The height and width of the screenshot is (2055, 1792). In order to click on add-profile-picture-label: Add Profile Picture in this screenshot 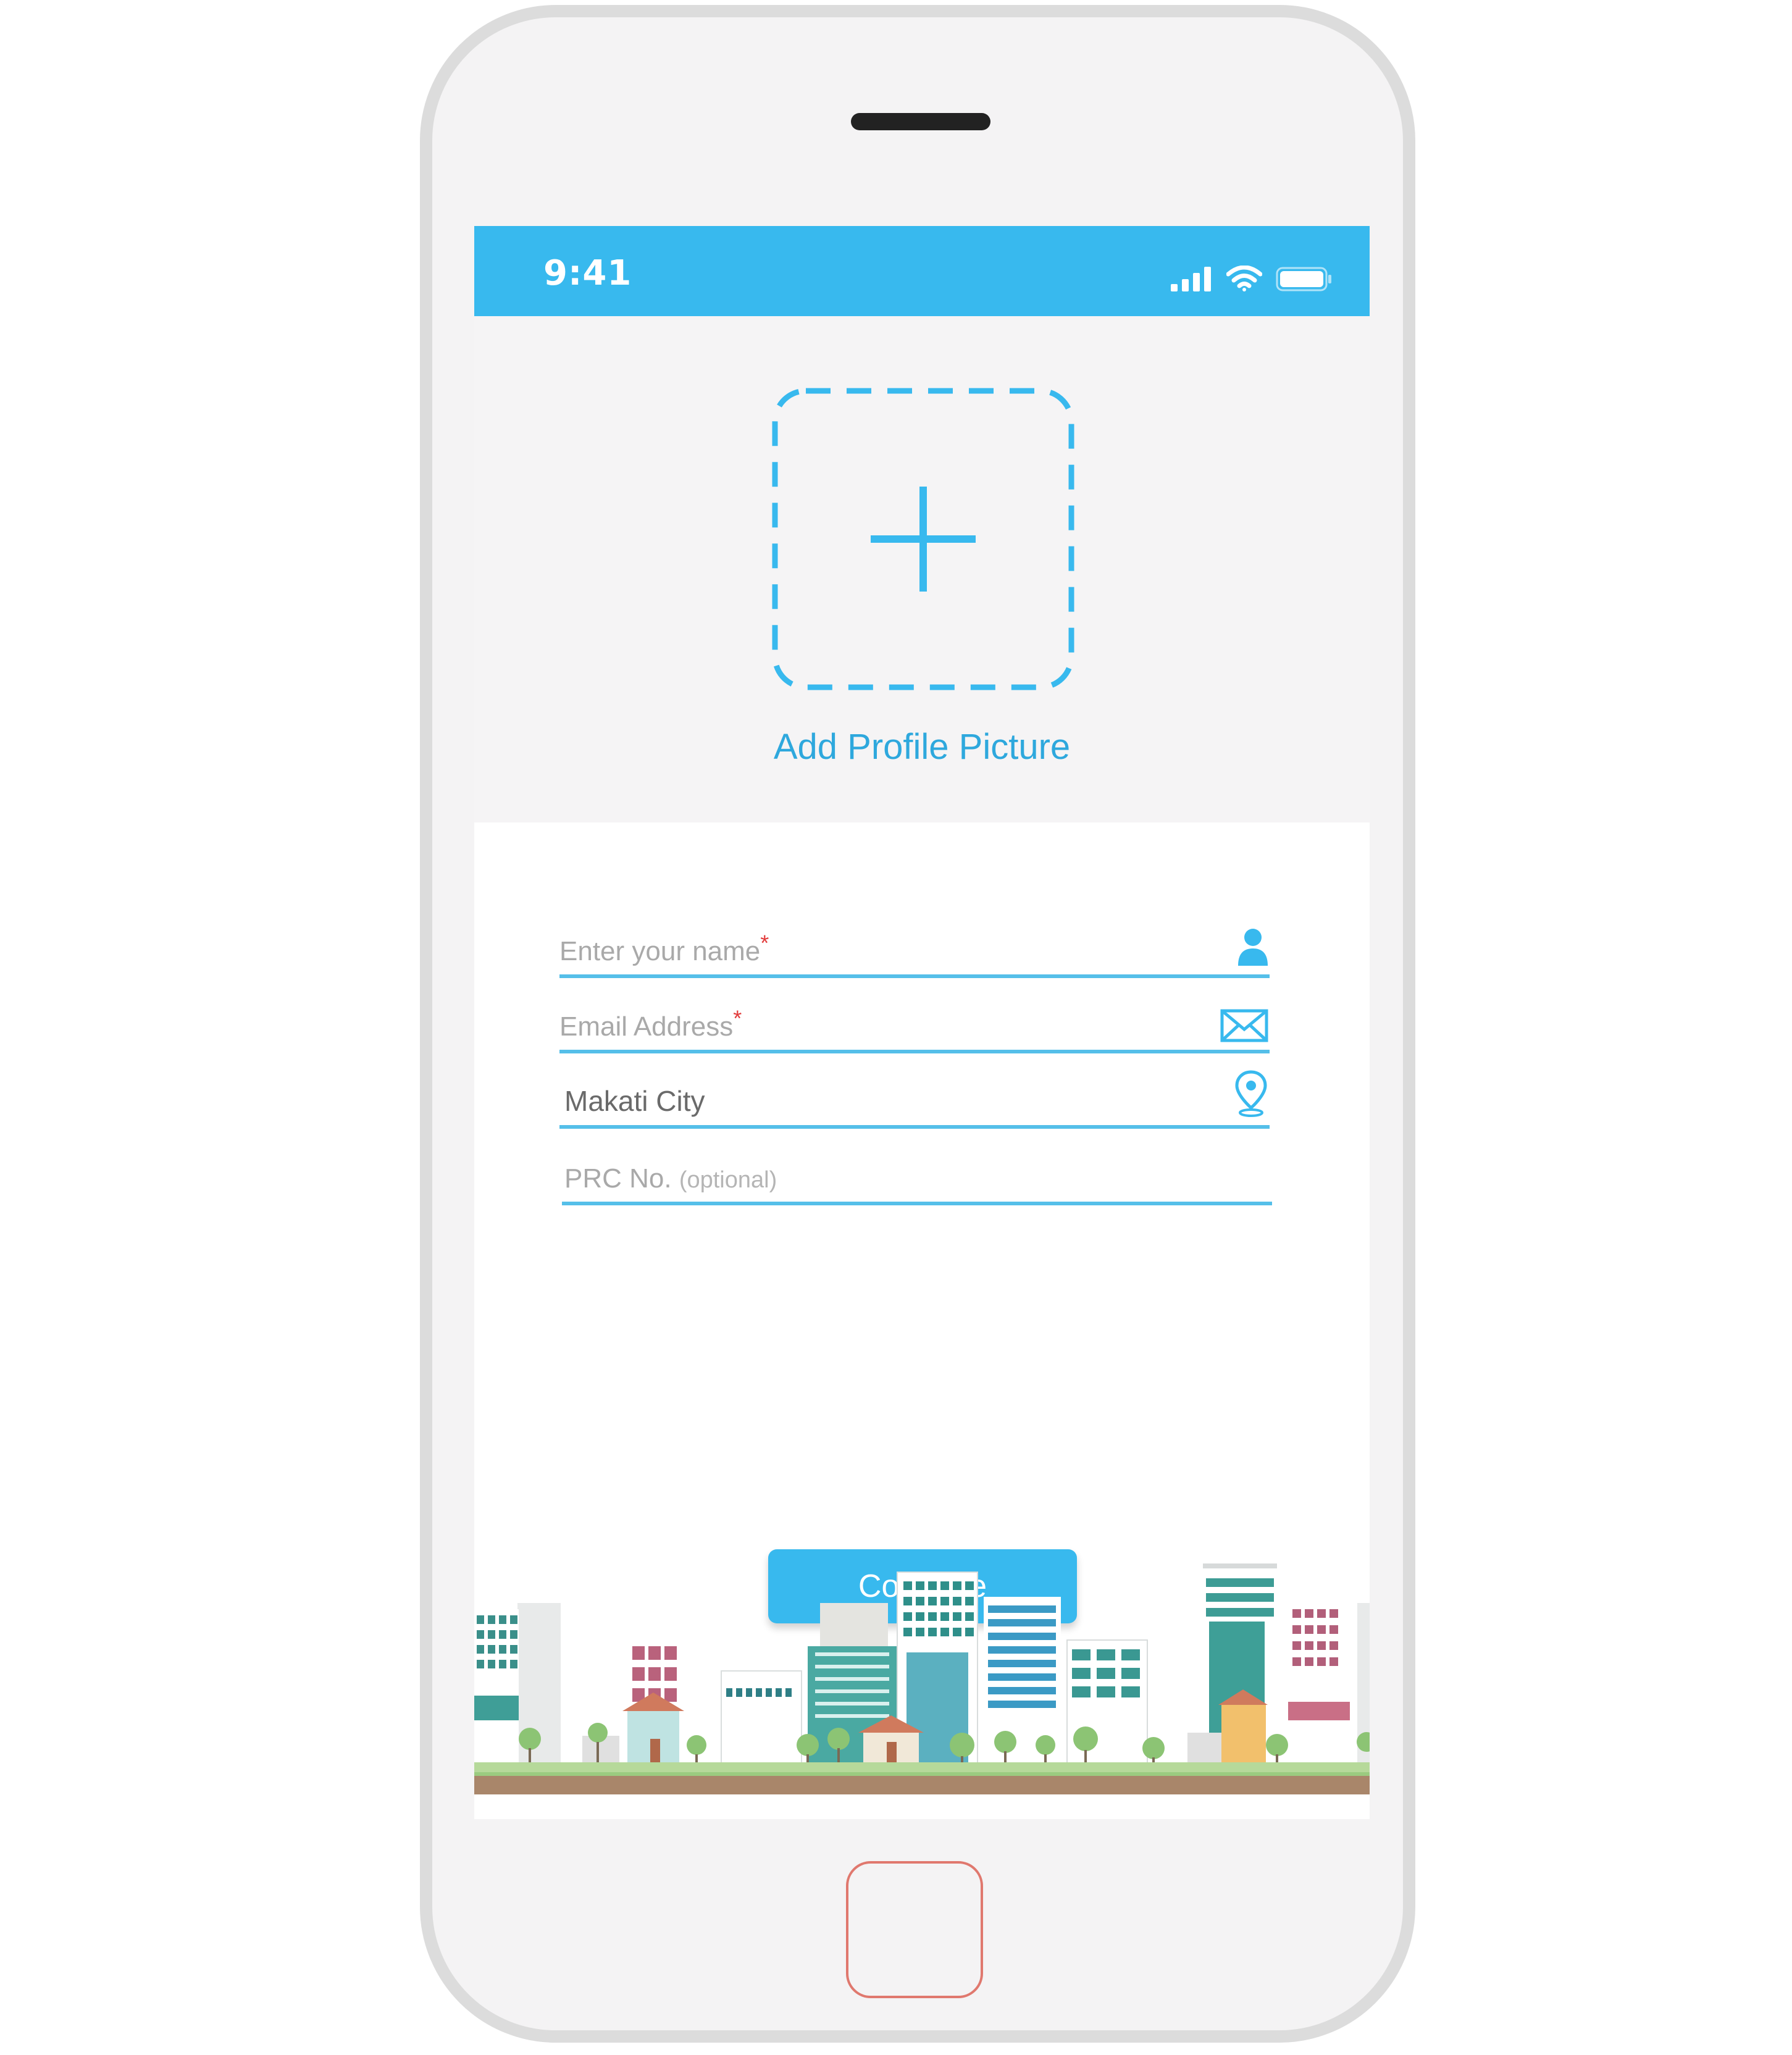, I will do `click(922, 747)`.